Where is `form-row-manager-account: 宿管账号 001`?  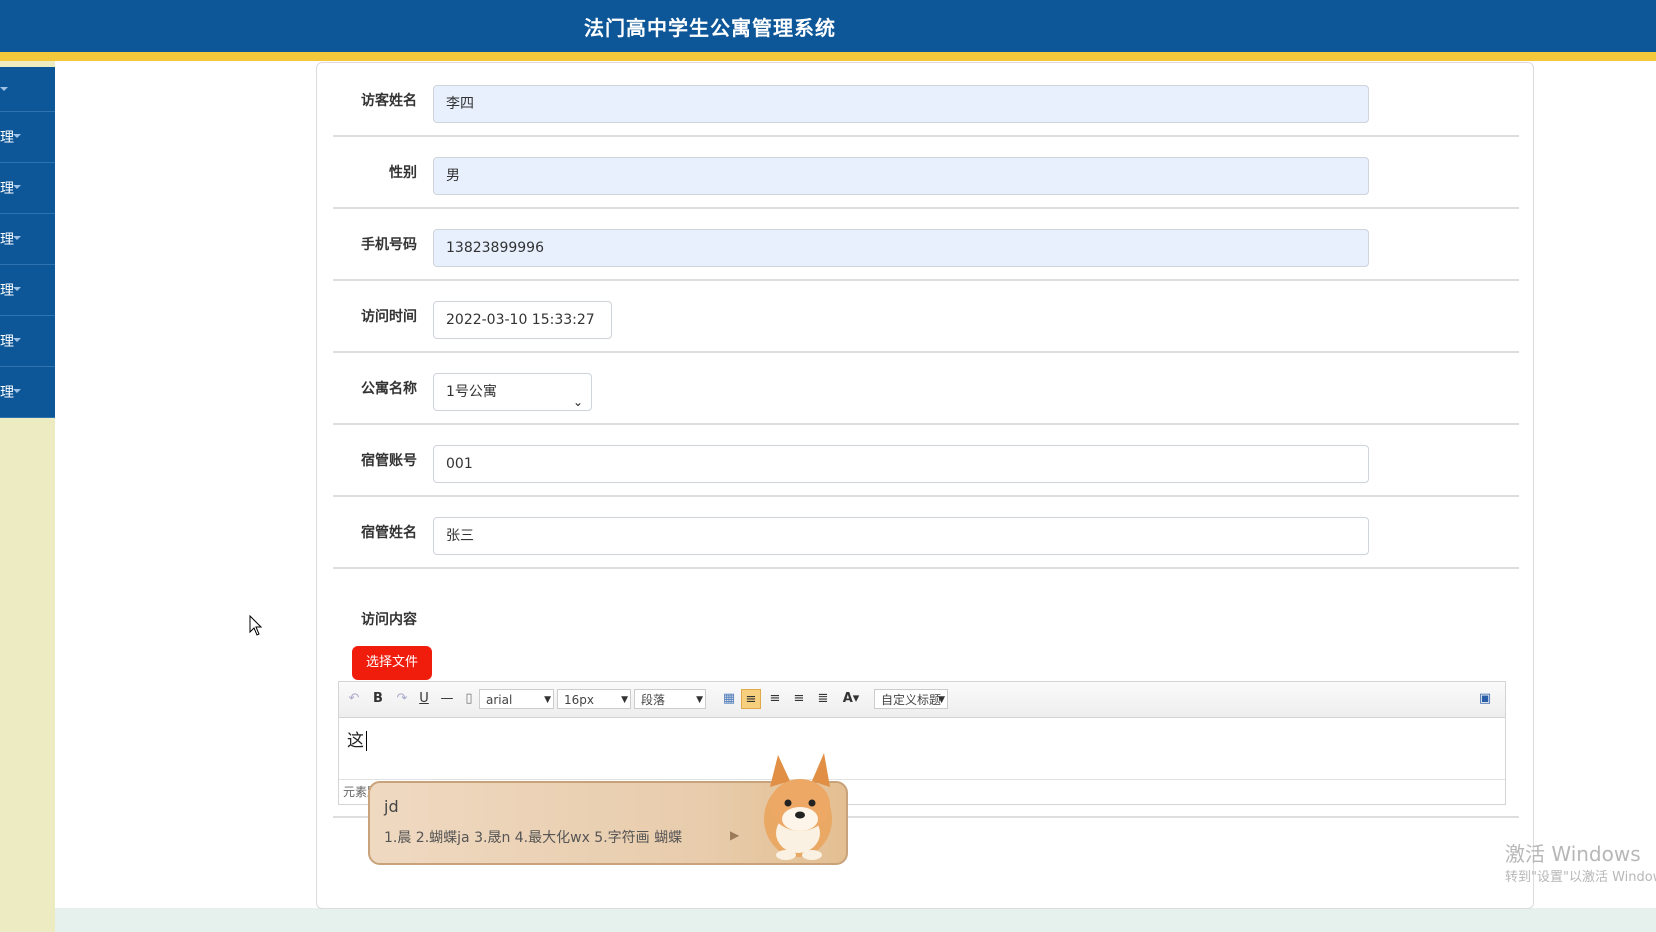
form-row-manager-account: 宿管账号 001 is located at coordinates (926, 460).